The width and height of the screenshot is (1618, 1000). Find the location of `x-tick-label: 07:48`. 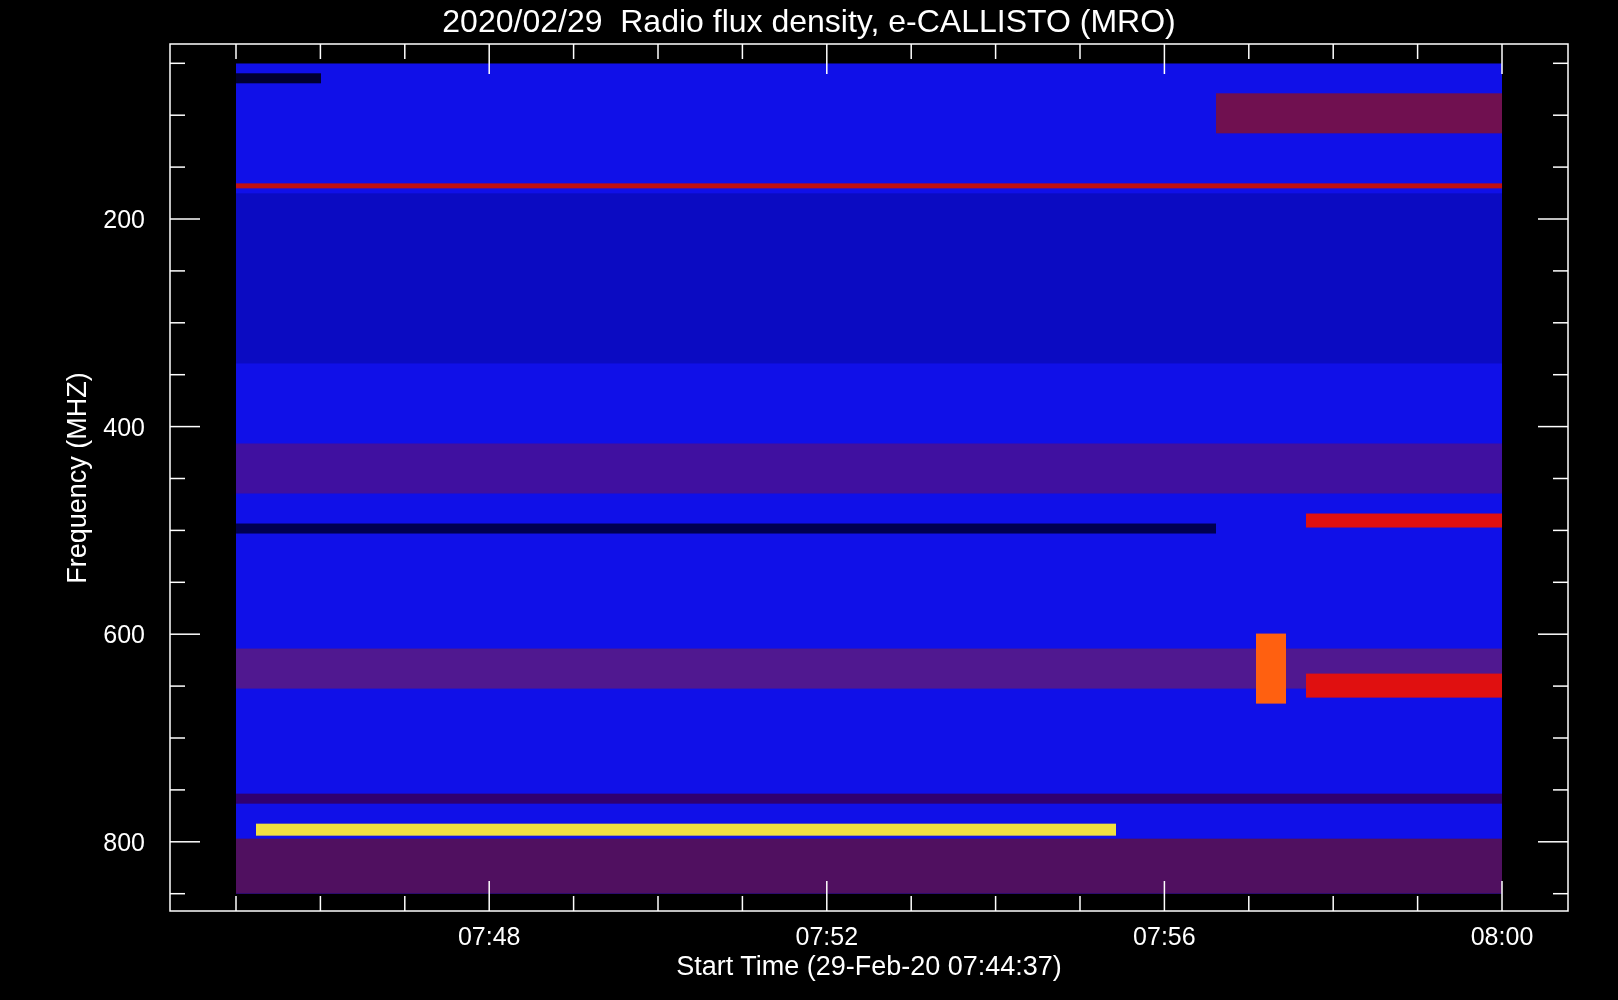

x-tick-label: 07:48 is located at coordinates (489, 936).